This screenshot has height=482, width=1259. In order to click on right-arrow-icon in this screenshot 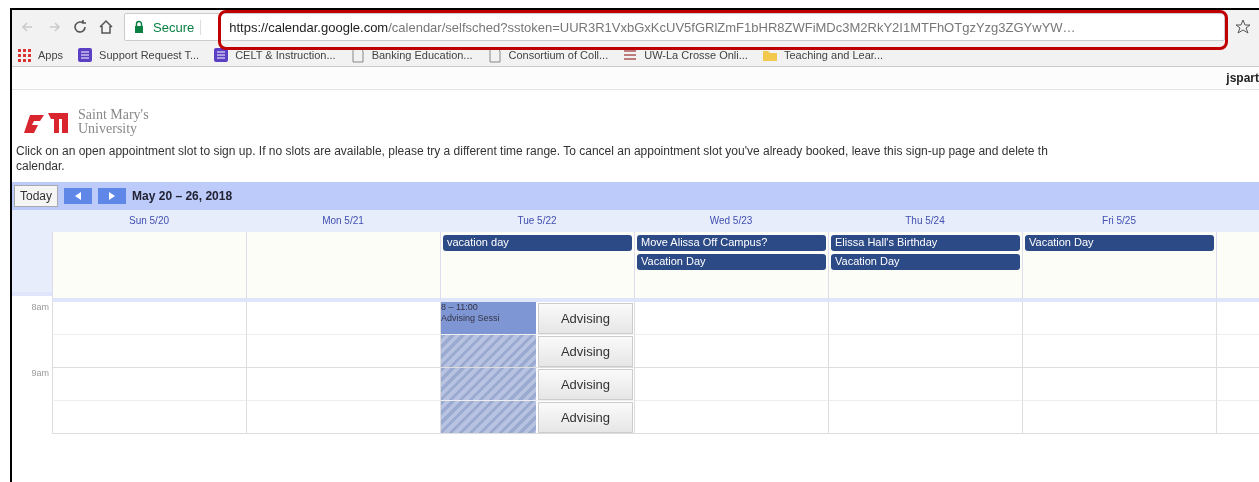, I will do `click(112, 196)`.